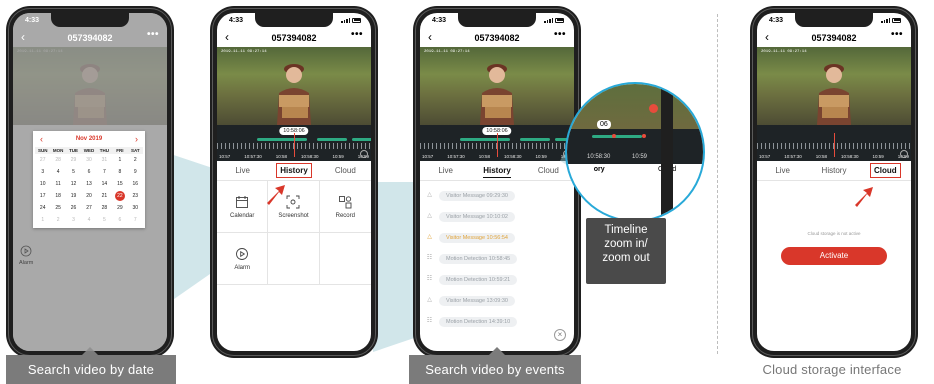 The height and width of the screenshot is (384, 934). Describe the element at coordinates (57, 196) in the screenshot. I see `calendar-day: 18` at that location.